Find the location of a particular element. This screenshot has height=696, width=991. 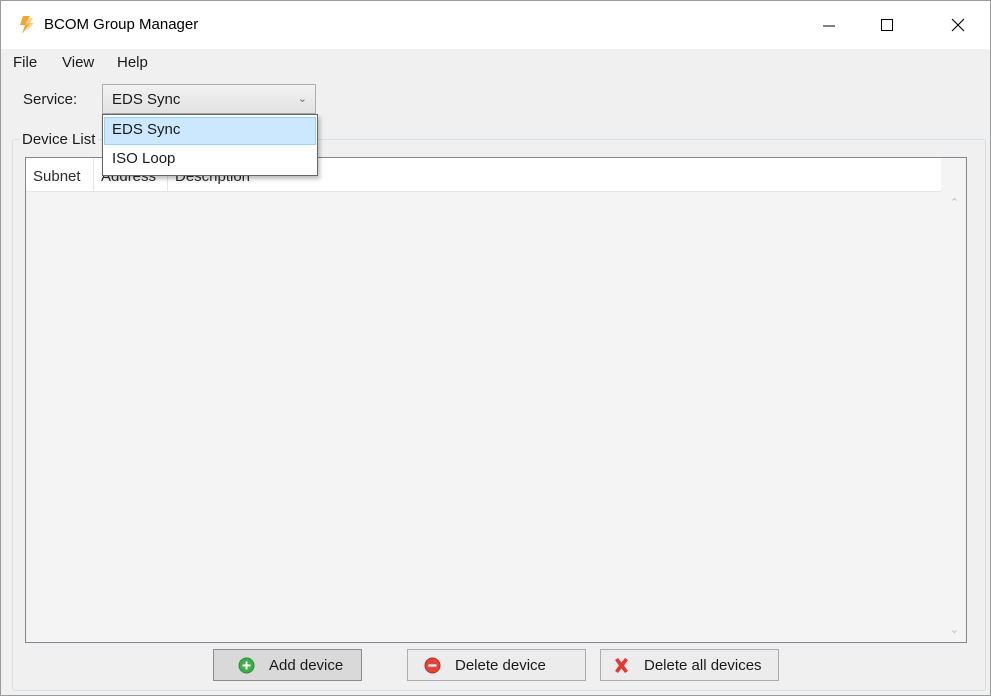

maximize-icon is located at coordinates (887, 25).